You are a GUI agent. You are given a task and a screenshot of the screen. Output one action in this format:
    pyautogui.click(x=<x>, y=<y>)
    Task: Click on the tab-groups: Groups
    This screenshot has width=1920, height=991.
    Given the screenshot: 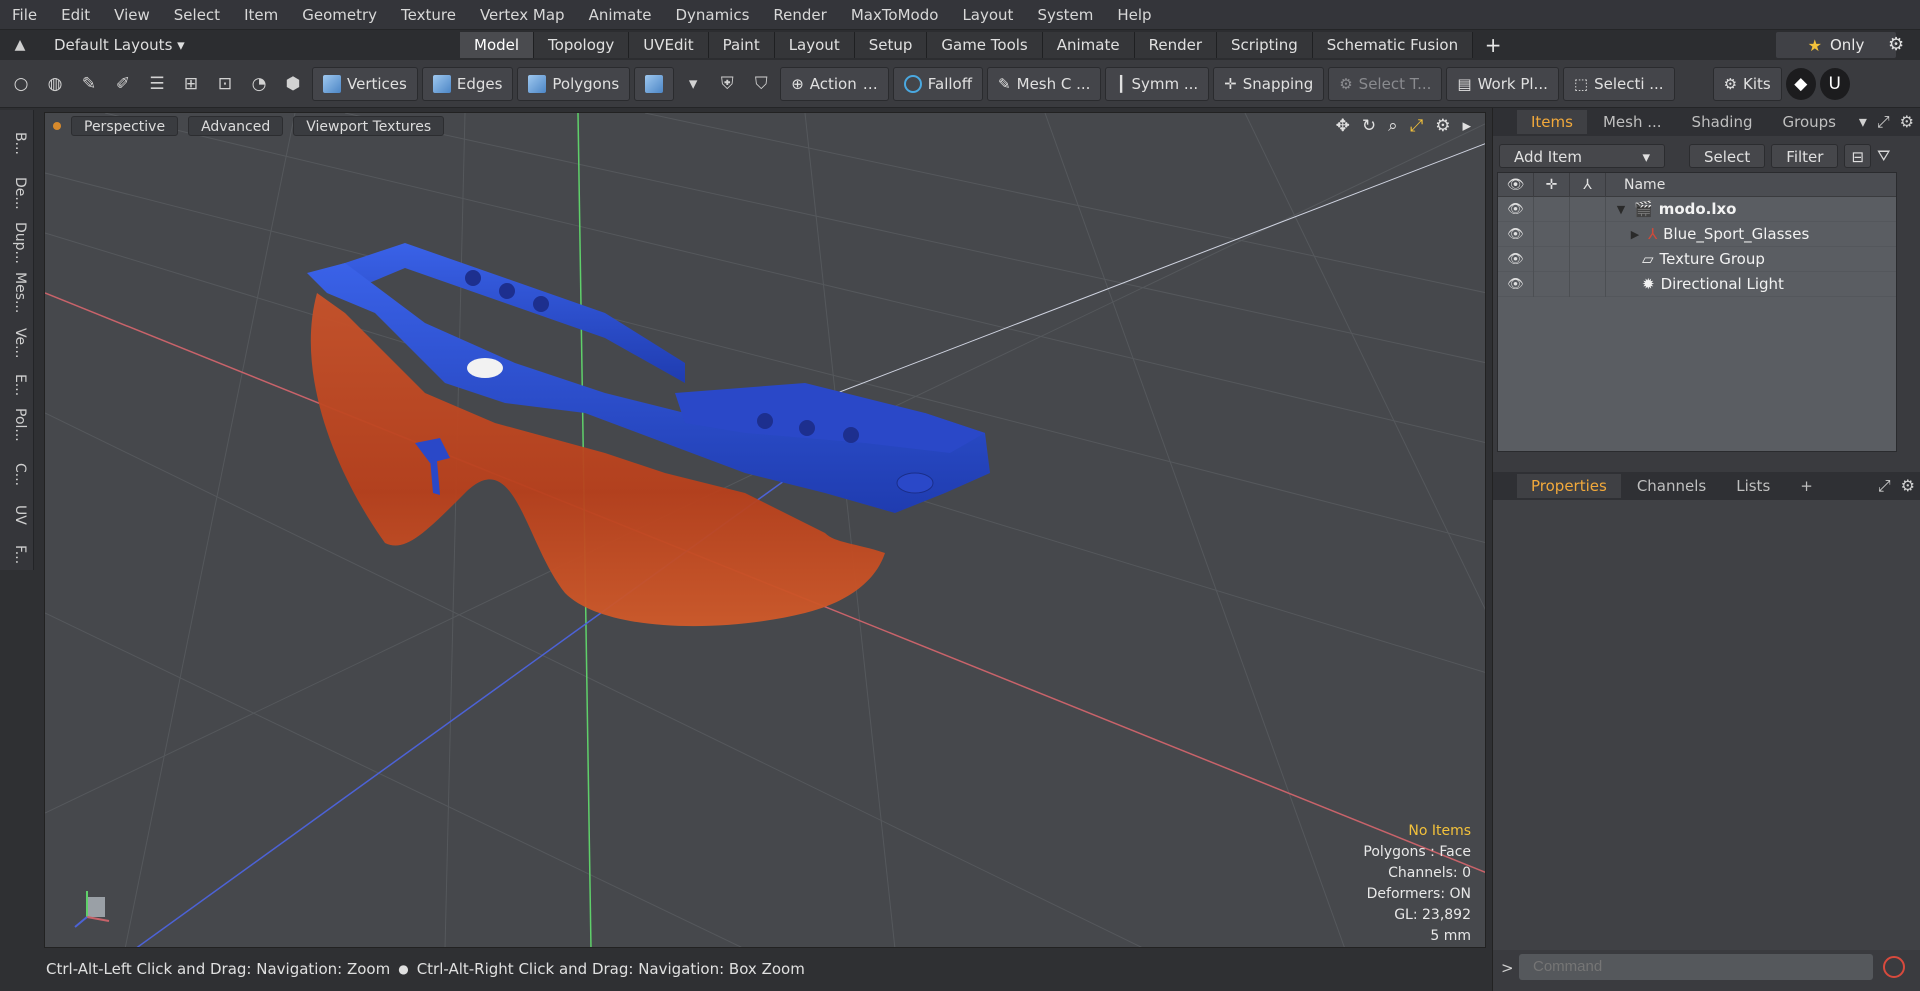 What is the action you would take?
    pyautogui.click(x=1808, y=122)
    